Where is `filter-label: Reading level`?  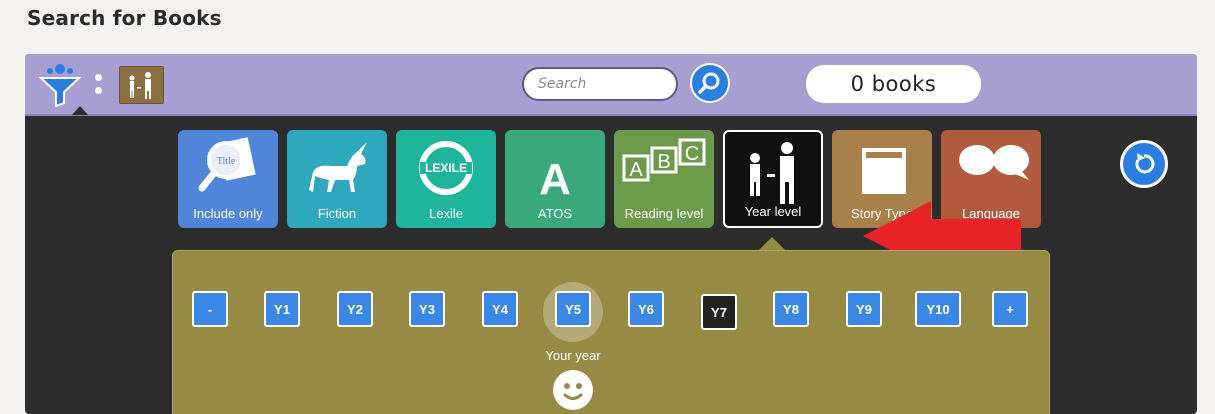 filter-label: Reading level is located at coordinates (664, 213).